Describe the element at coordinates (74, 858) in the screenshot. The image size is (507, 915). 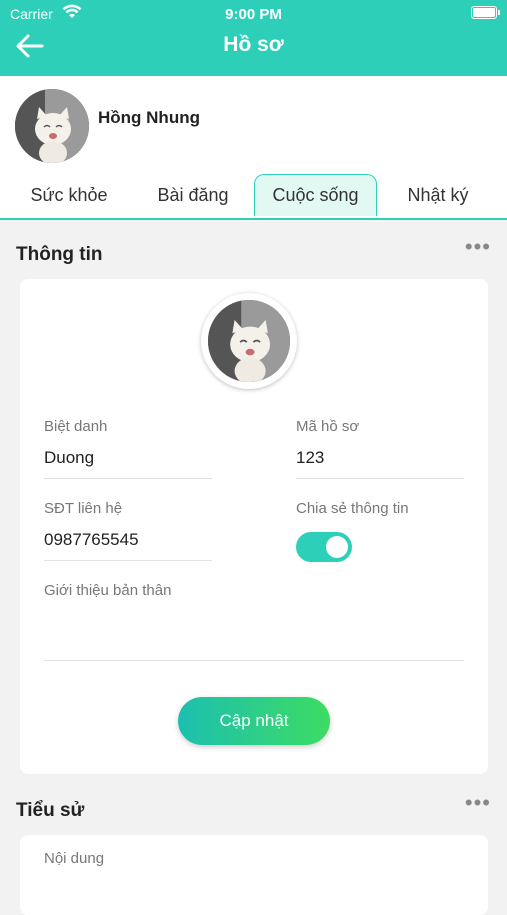
I see `bio-content-label: Nội dung` at that location.